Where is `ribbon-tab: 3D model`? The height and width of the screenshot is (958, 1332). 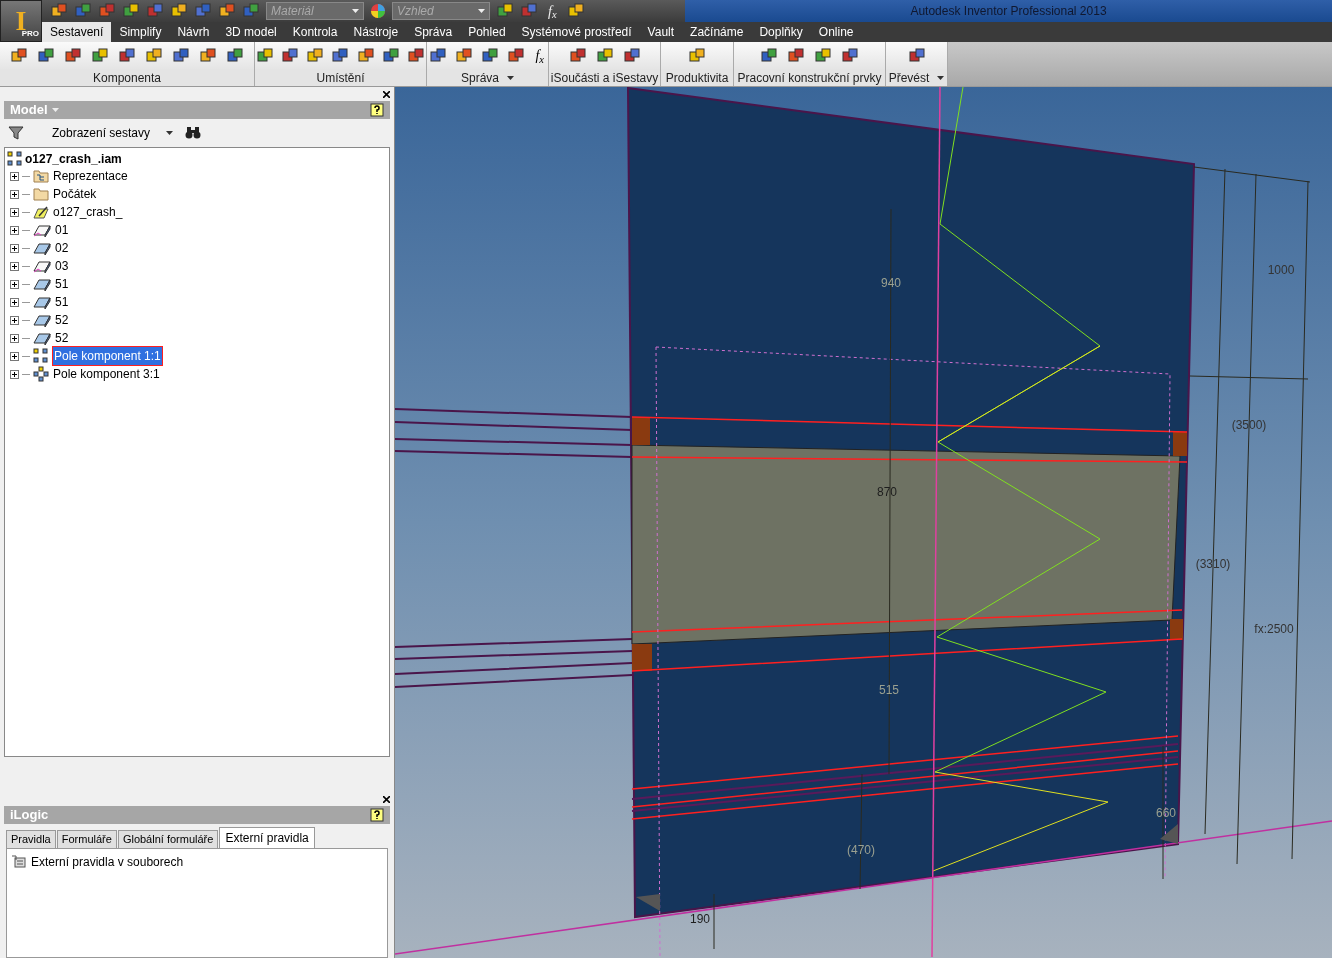
ribbon-tab: 3D model is located at coordinates (251, 32).